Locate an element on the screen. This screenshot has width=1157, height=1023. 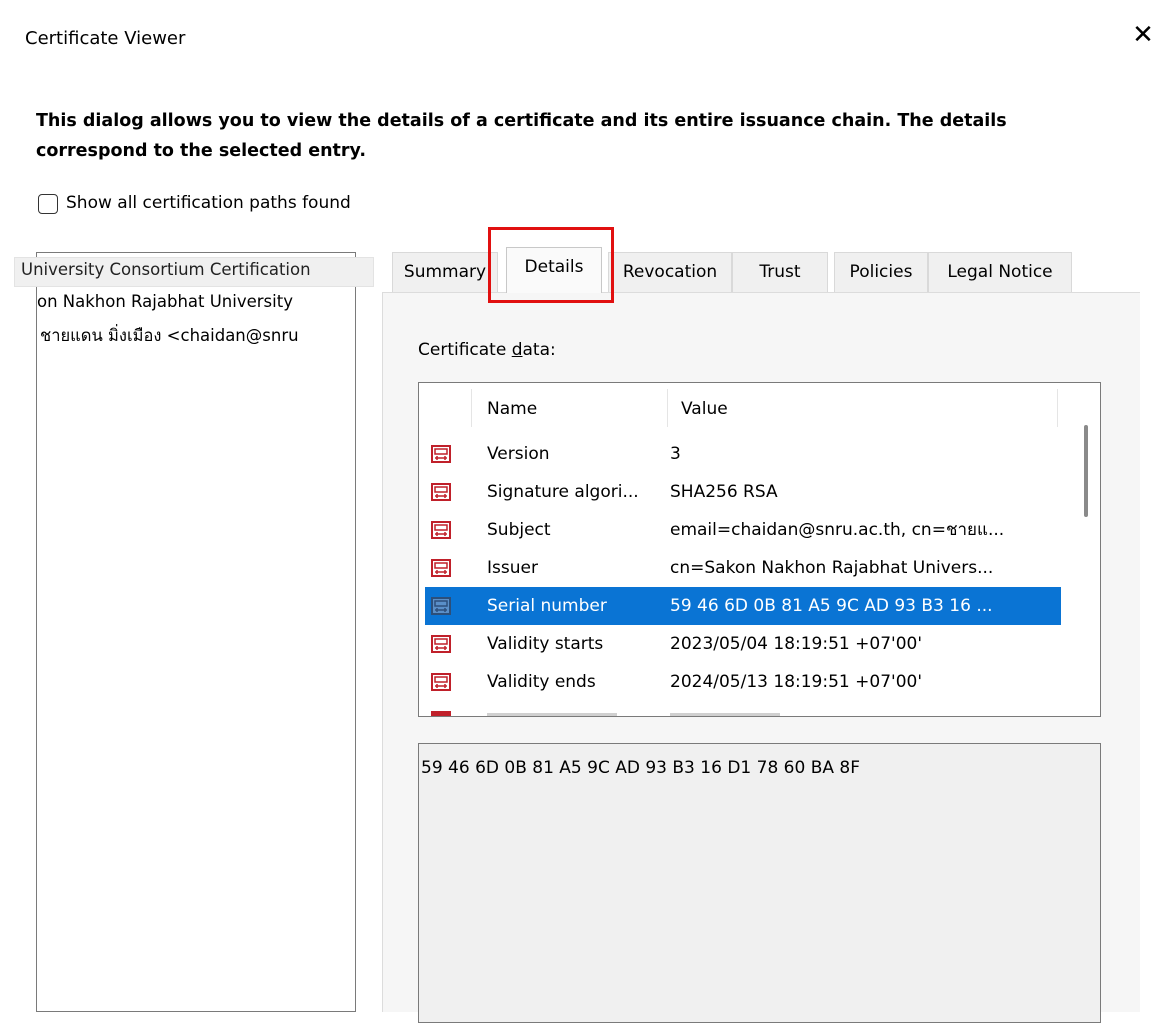
tab-summary: Summary is located at coordinates (445, 272).